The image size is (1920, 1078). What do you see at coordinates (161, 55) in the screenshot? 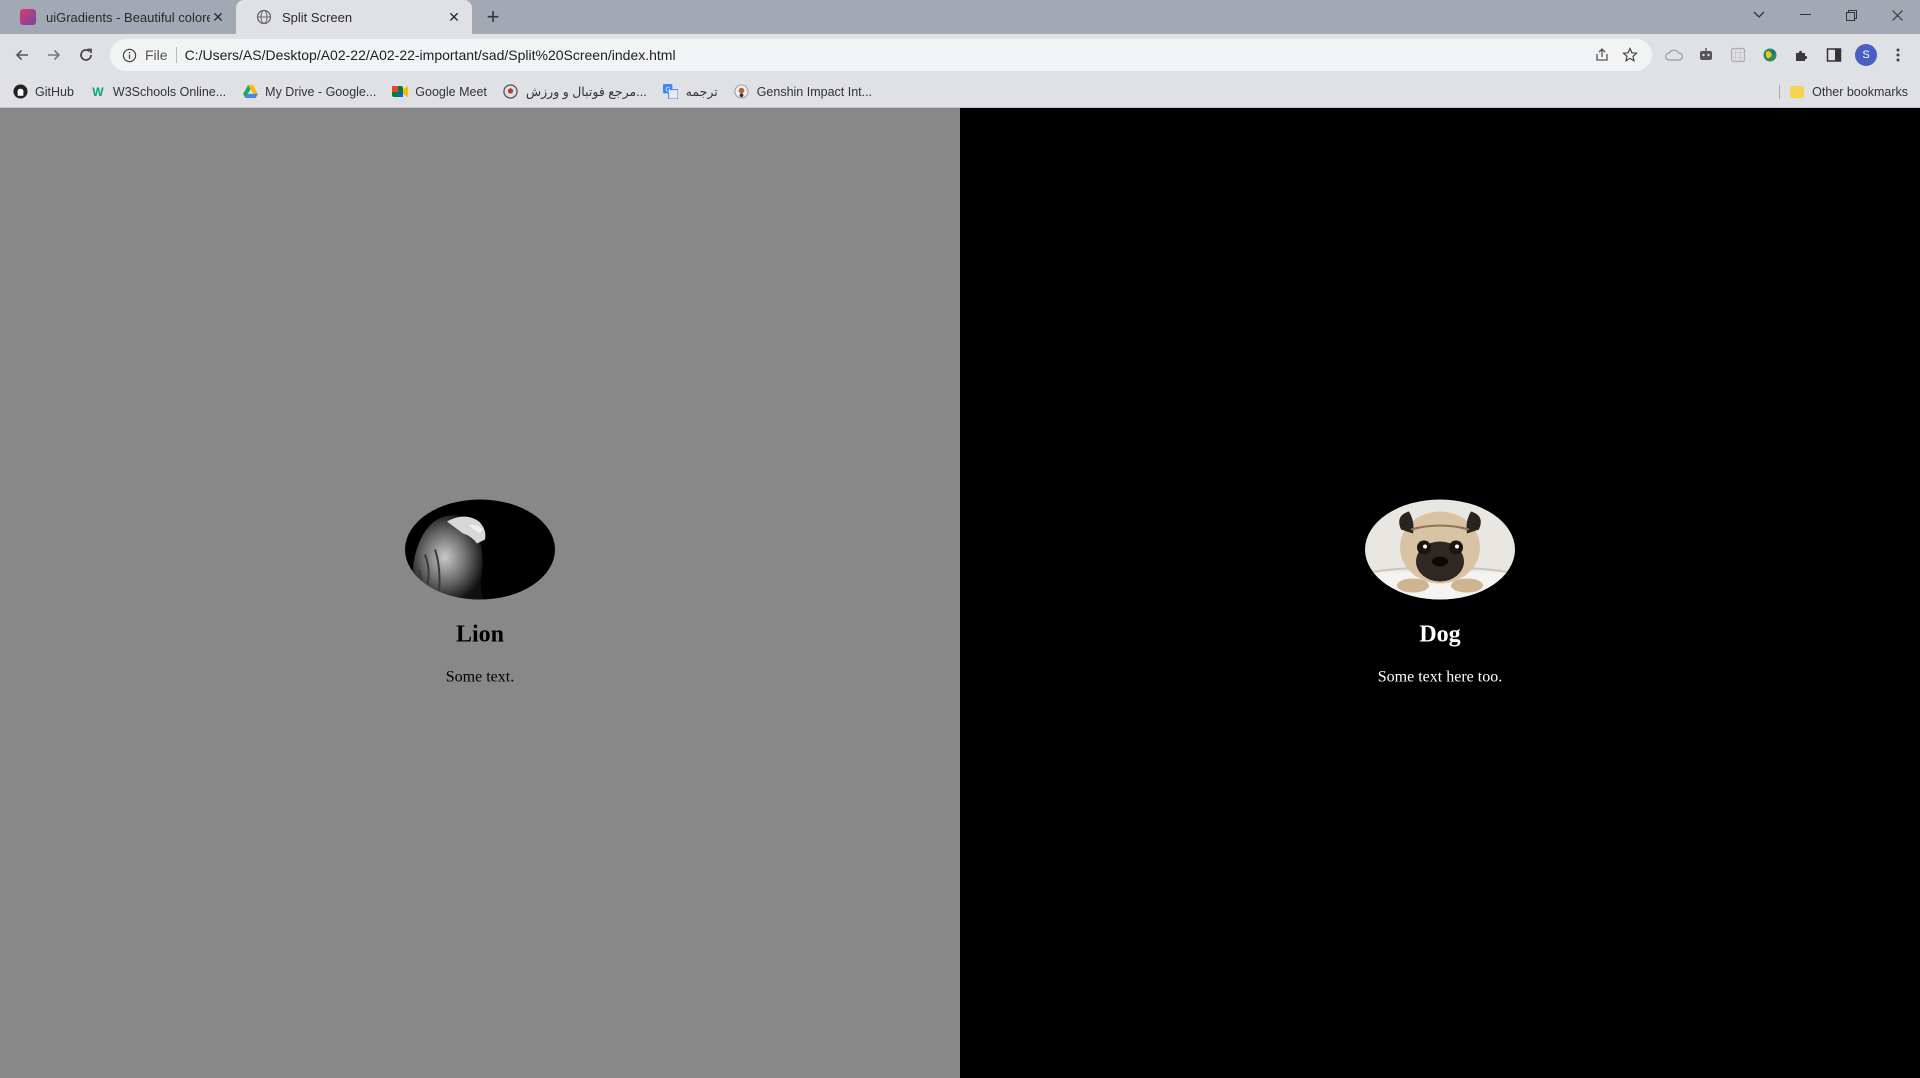
I see `scheme-label: File` at bounding box center [161, 55].